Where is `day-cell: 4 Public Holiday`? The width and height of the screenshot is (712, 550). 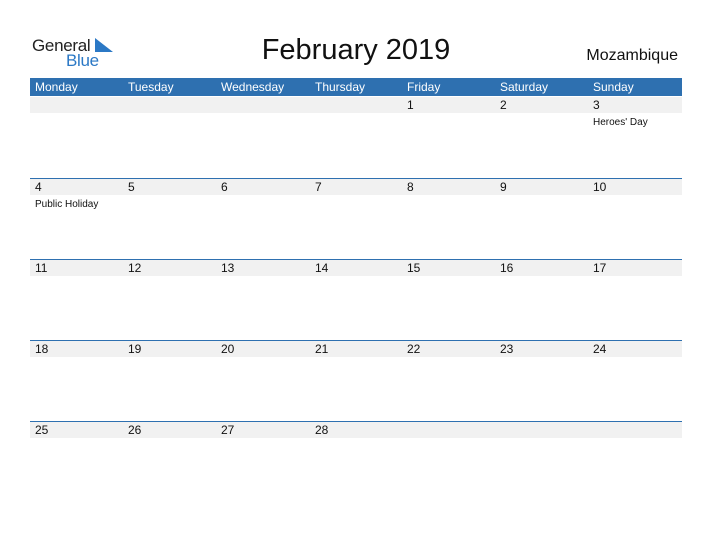 day-cell: 4 Public Holiday is located at coordinates (76, 219).